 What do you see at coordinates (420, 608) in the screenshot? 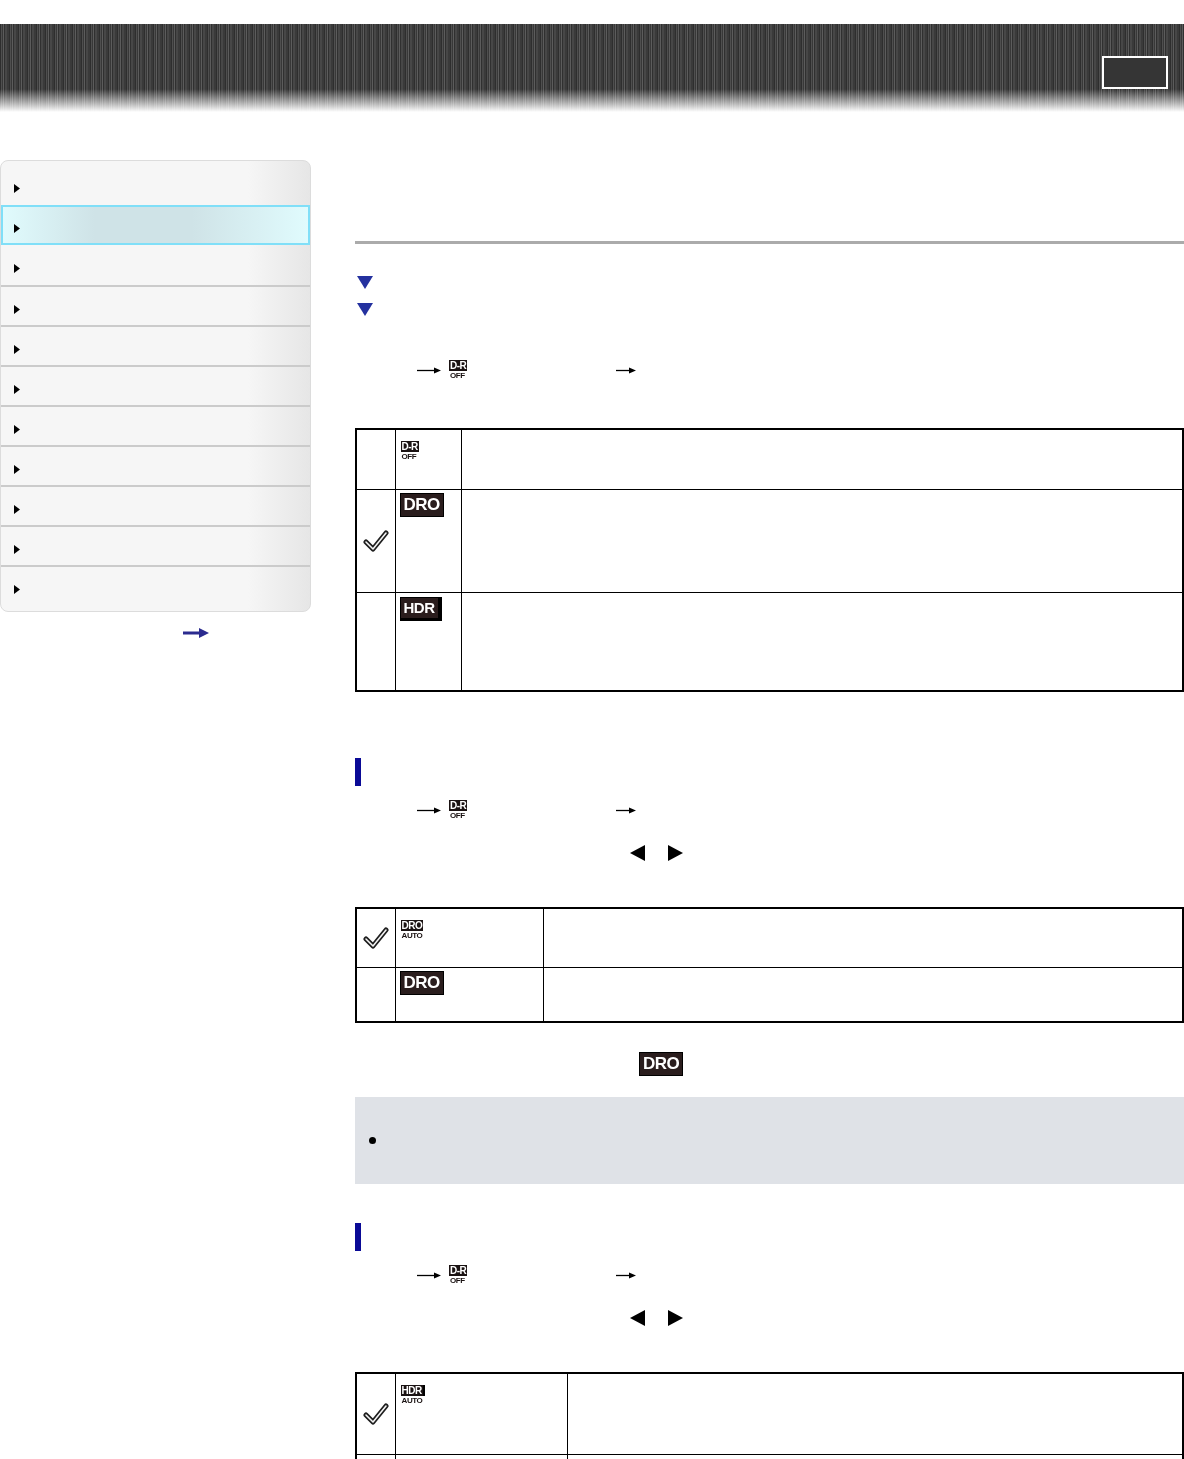
I see `hdr-icon: HDR` at bounding box center [420, 608].